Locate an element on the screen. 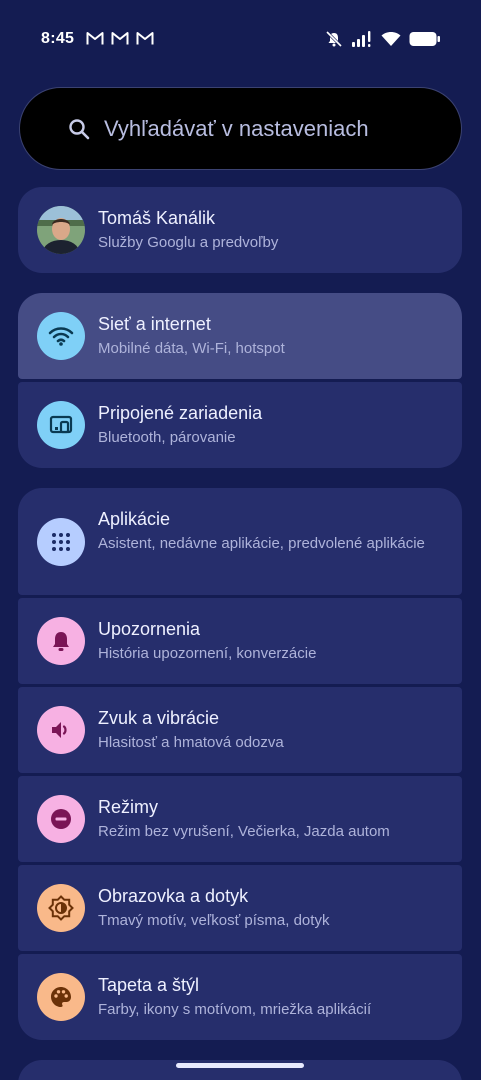 This screenshot has width=481, height=1080. status-time: 8:45 is located at coordinates (58, 38).